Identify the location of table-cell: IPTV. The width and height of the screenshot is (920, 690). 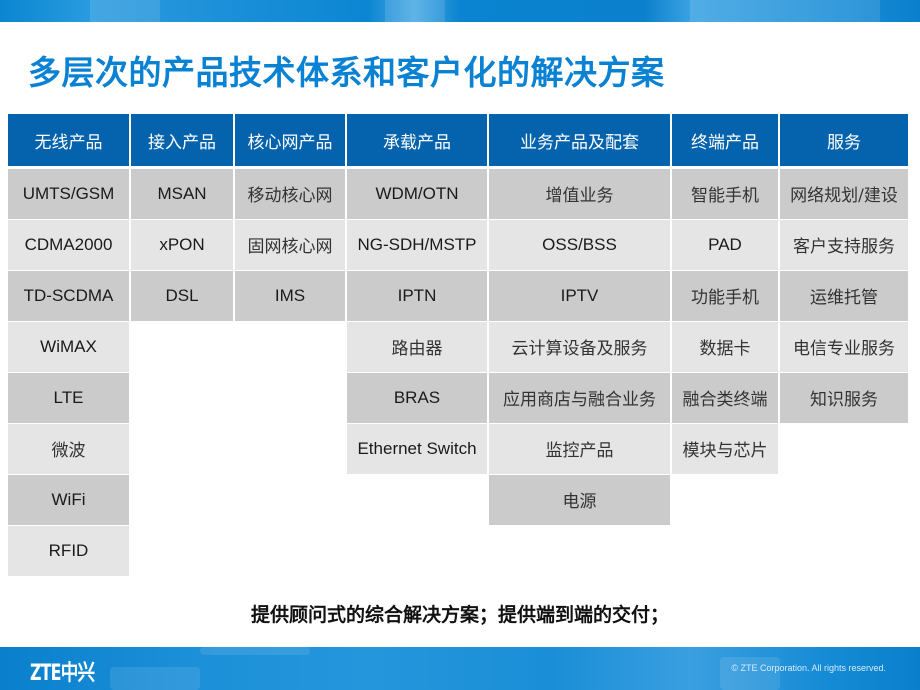
(579, 296).